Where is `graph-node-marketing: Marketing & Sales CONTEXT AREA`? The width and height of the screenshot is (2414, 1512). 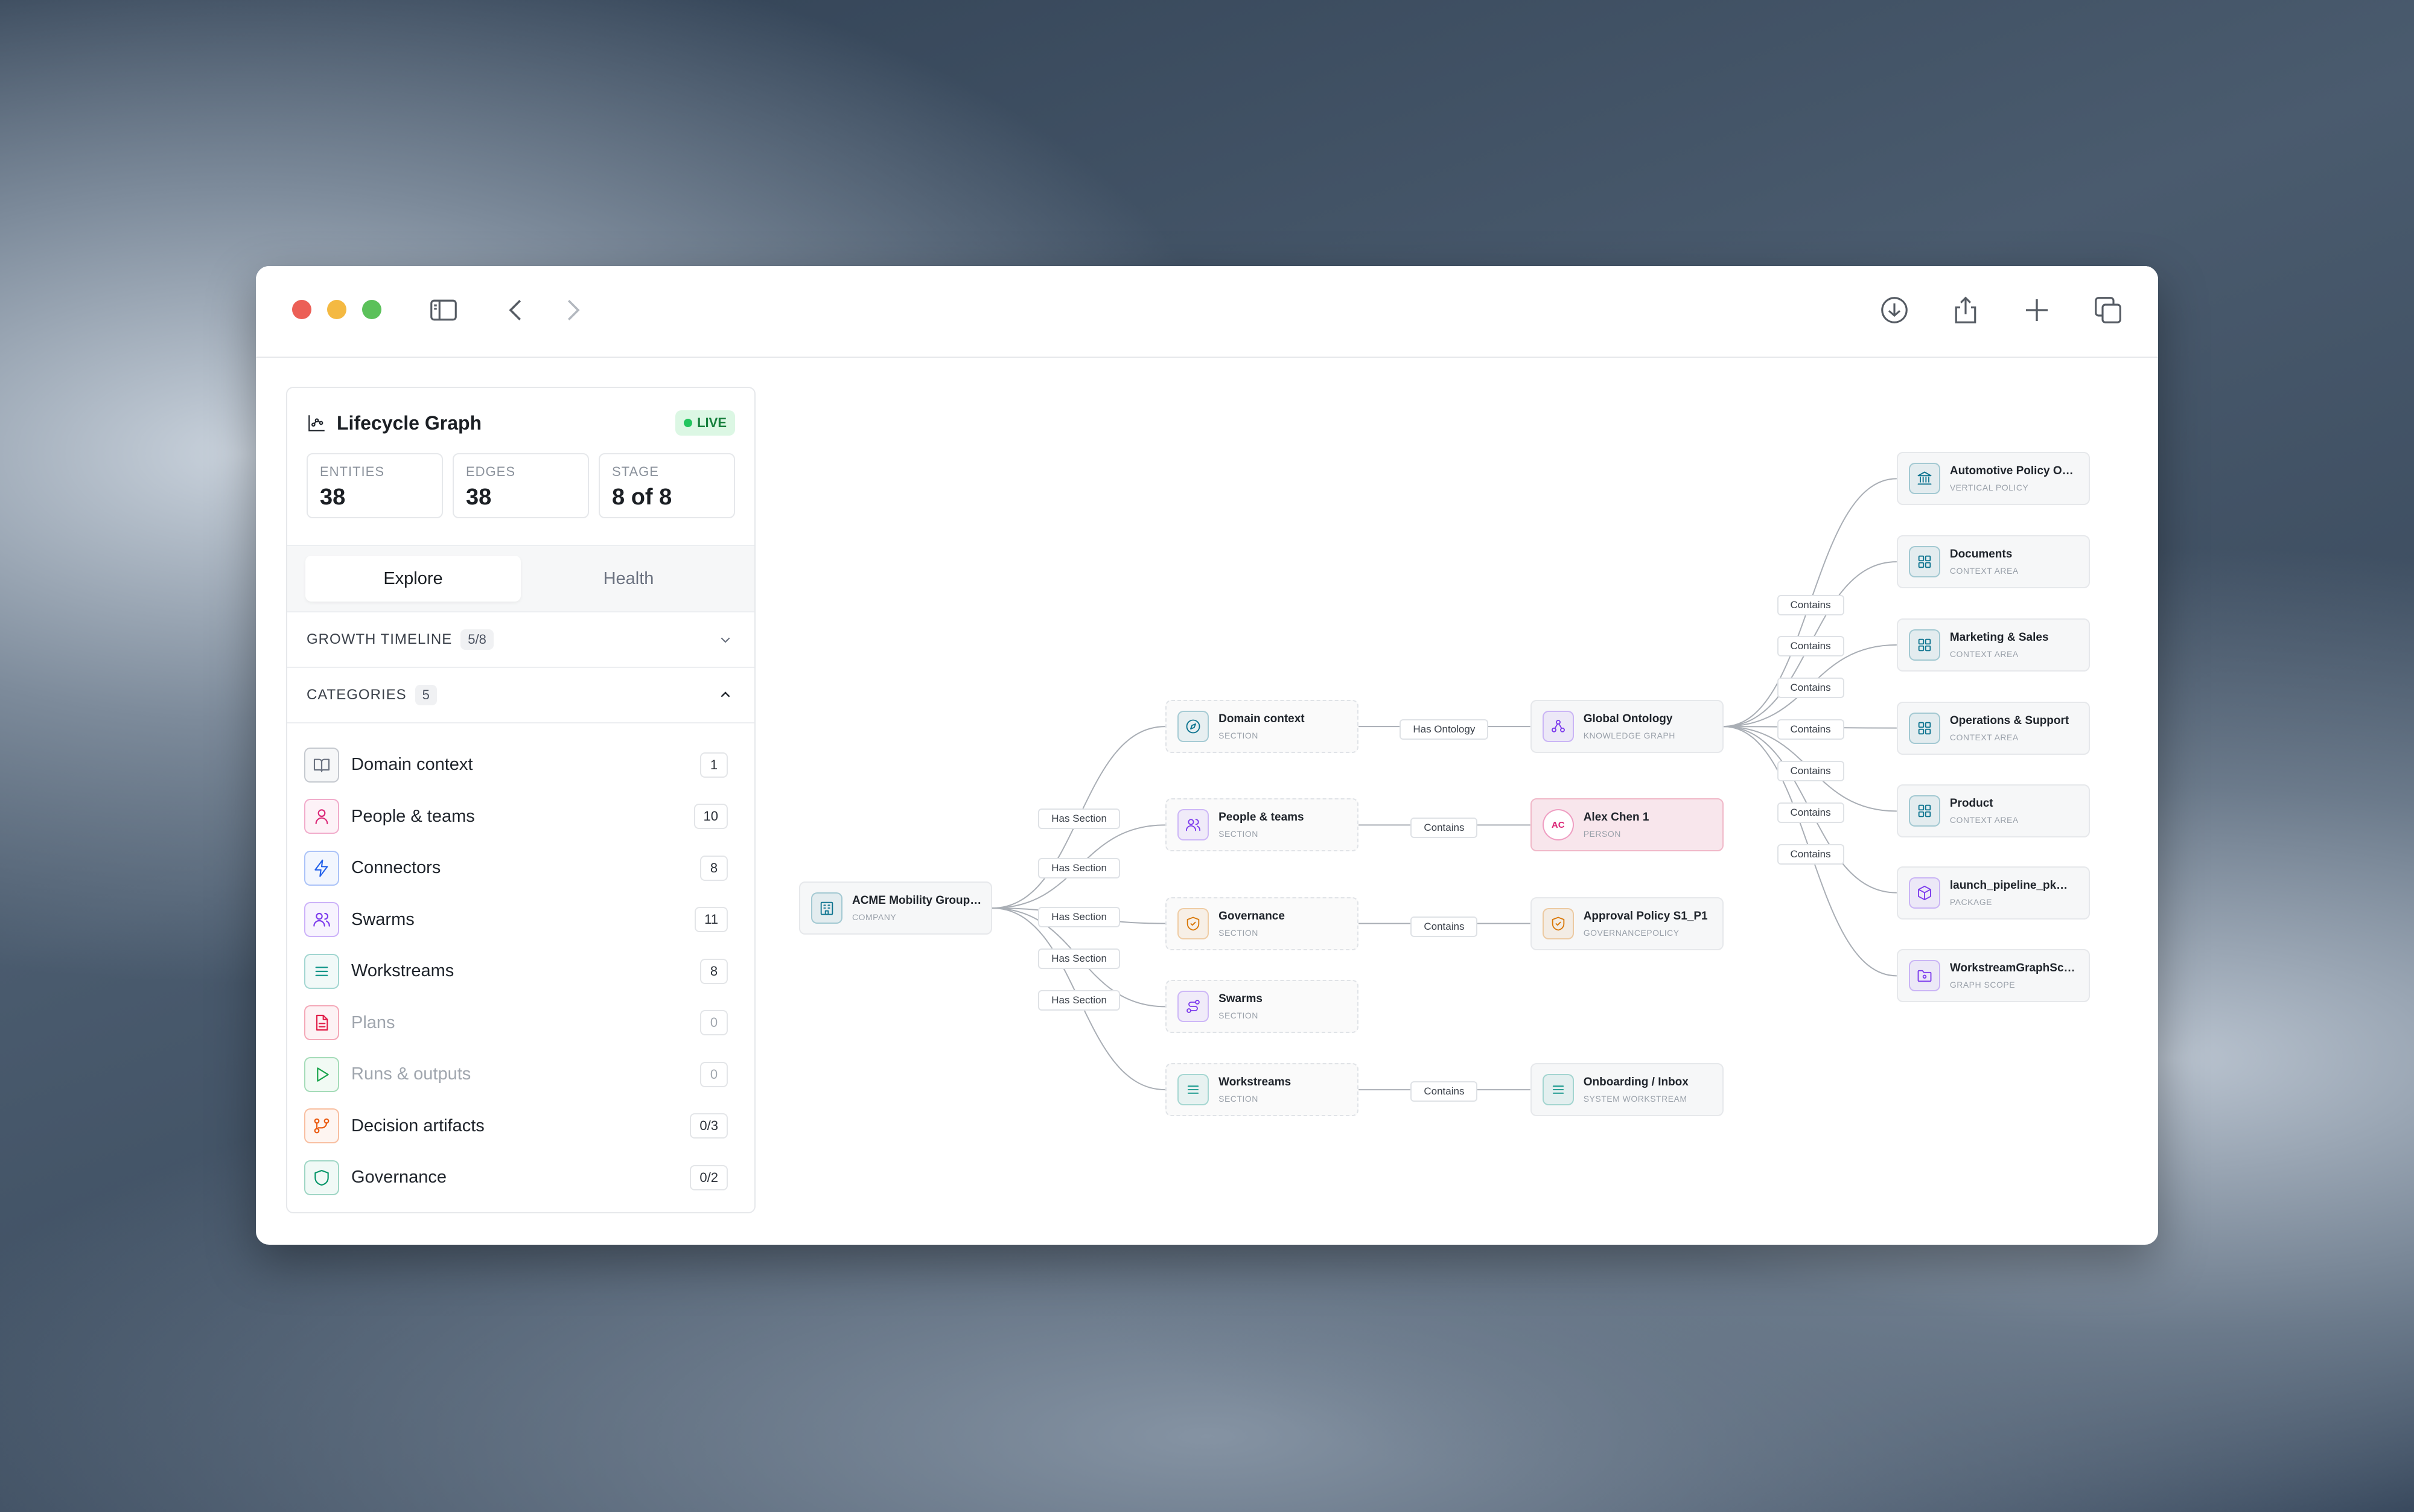 graph-node-marketing: Marketing & Sales CONTEXT AREA is located at coordinates (1993, 645).